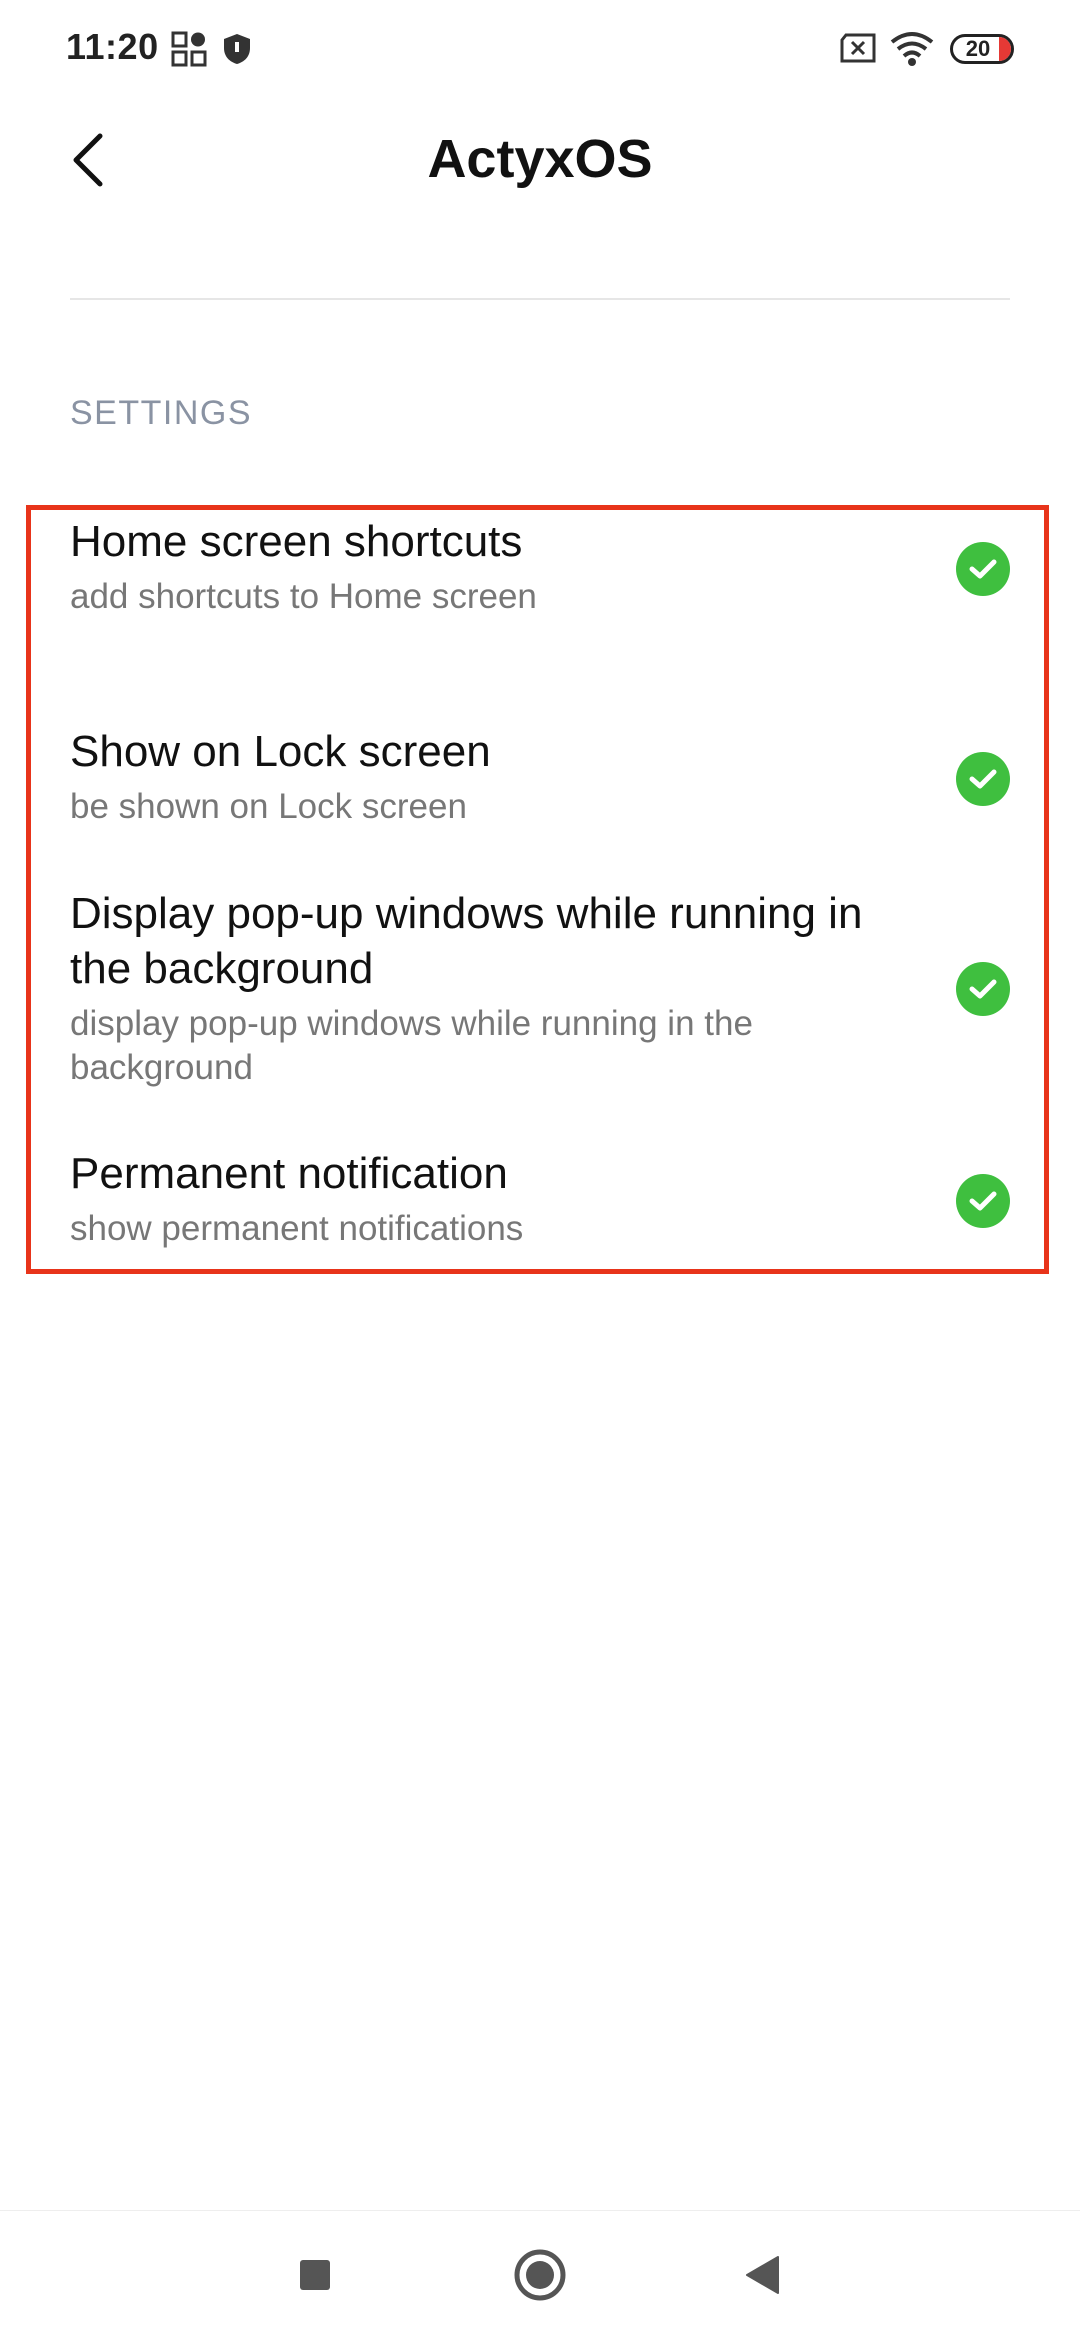 The height and width of the screenshot is (2340, 1080). Describe the element at coordinates (161, 413) in the screenshot. I see `section-header: SETTINGS` at that location.